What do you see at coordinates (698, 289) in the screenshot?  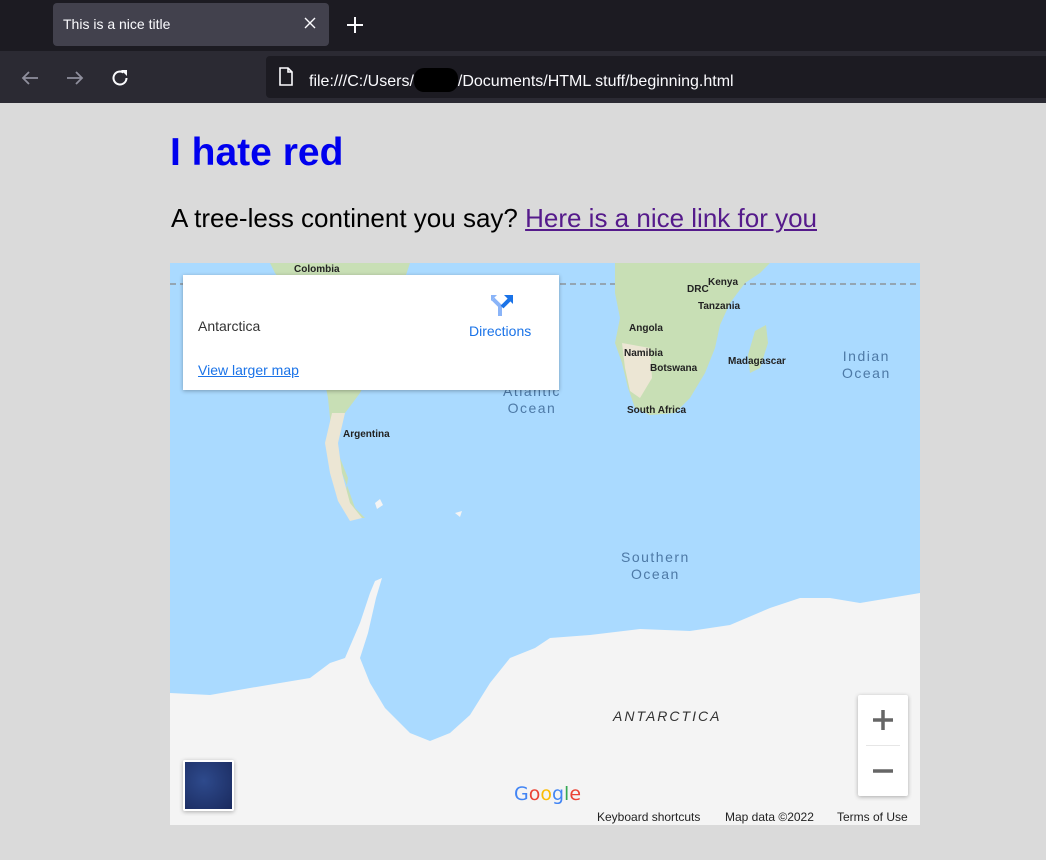 I see `label-drc: DRC` at bounding box center [698, 289].